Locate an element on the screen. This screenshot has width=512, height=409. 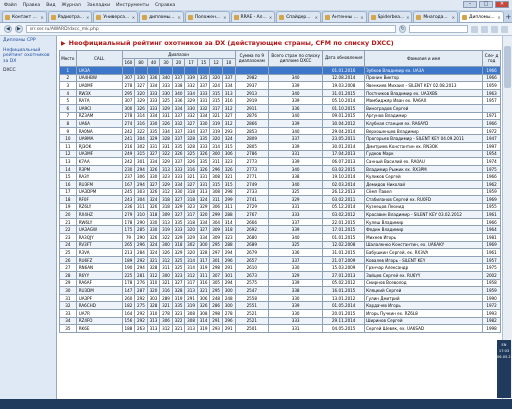
browser-tab: RRAE - Ал... ✕ is located at coordinates (253, 16).